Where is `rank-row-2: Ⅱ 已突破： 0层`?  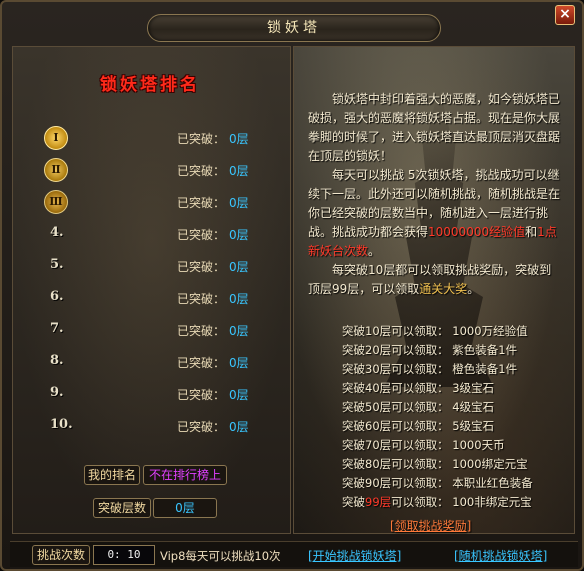
rank-row-2: Ⅱ 已突破： 0层 is located at coordinates (162, 170).